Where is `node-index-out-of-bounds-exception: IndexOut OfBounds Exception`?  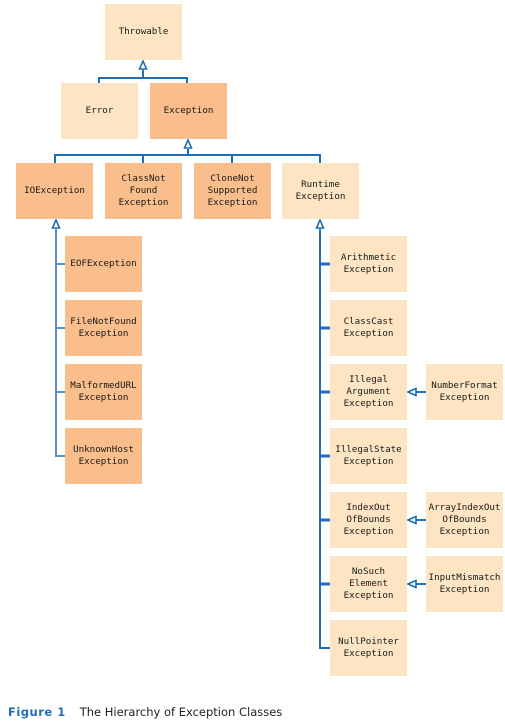
node-index-out-of-bounds-exception: IndexOut OfBounds Exception is located at coordinates (368, 520).